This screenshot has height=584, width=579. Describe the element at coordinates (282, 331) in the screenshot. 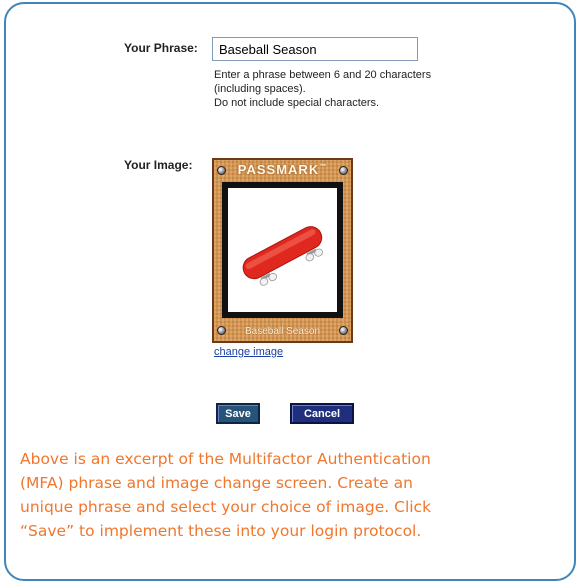

I see `passmark-caption: Baseball Season` at that location.